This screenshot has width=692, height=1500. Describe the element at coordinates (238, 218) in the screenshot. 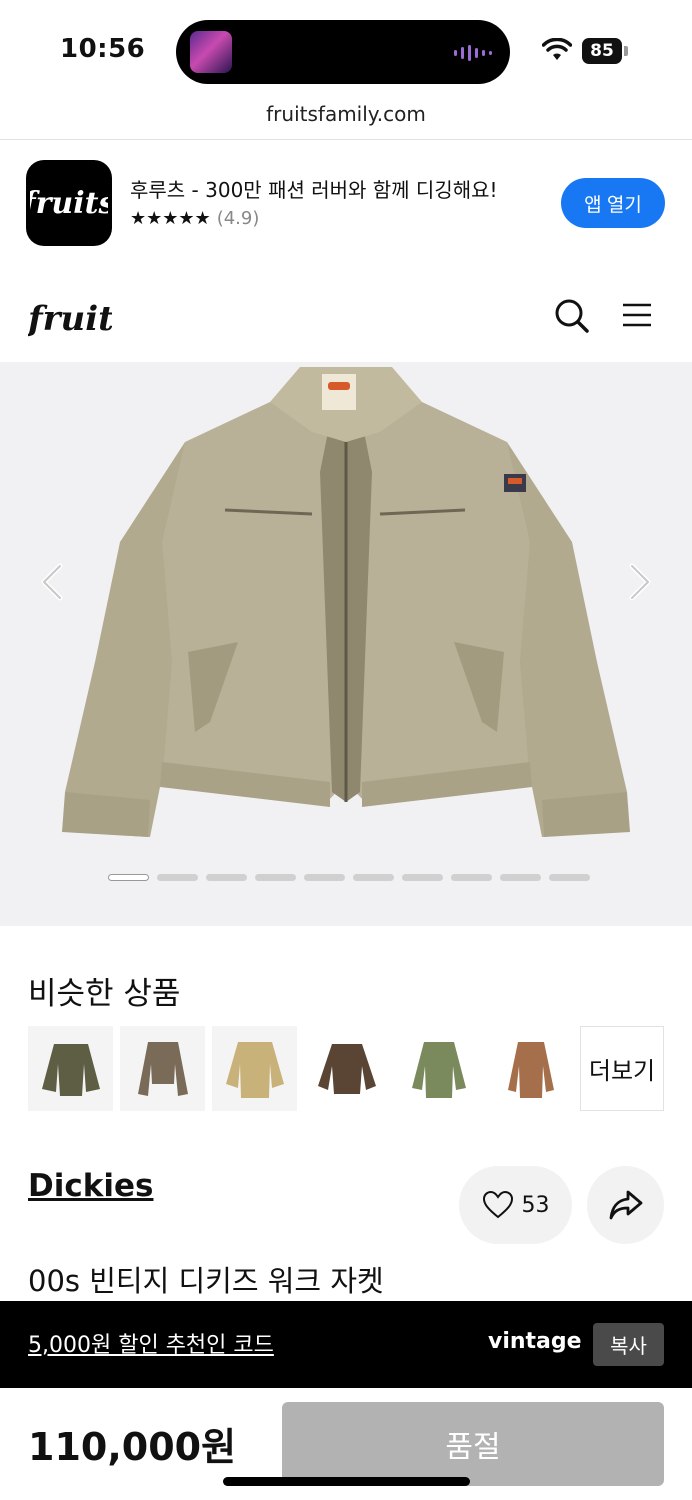

I see `rating-score: (4.9)` at that location.